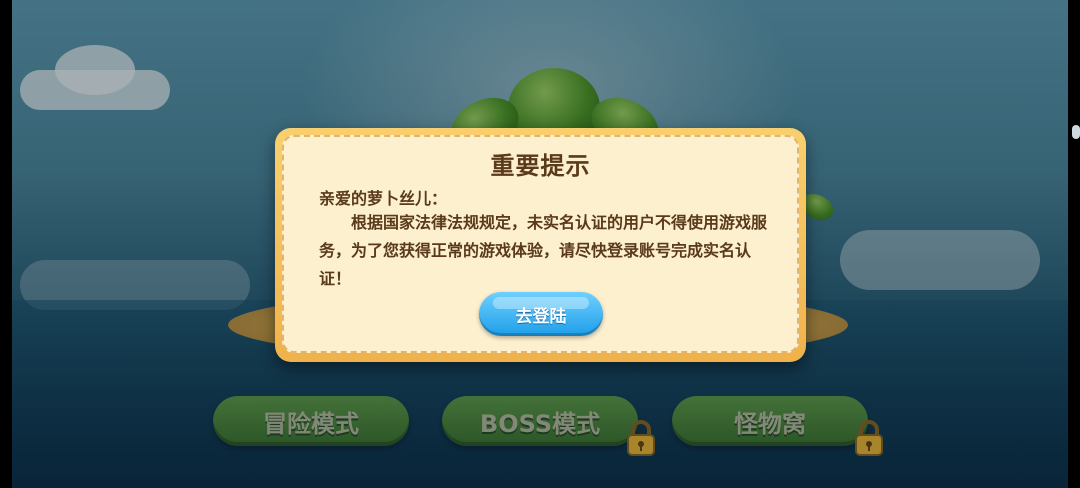 The height and width of the screenshot is (488, 1080). I want to click on dialog-greeting: 亲爱的萝卜丝儿：, so click(383, 198).